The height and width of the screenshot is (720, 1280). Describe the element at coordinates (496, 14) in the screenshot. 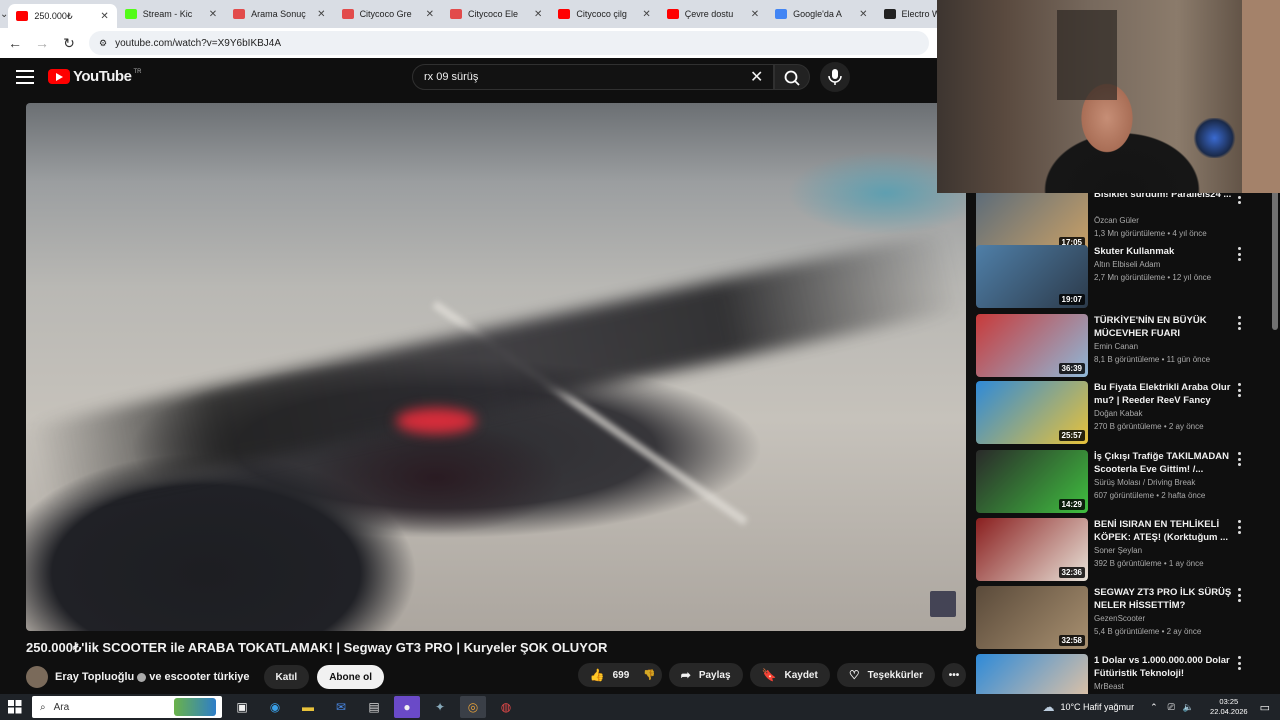

I see `browser-tab: Citycoco Ele ✕` at that location.